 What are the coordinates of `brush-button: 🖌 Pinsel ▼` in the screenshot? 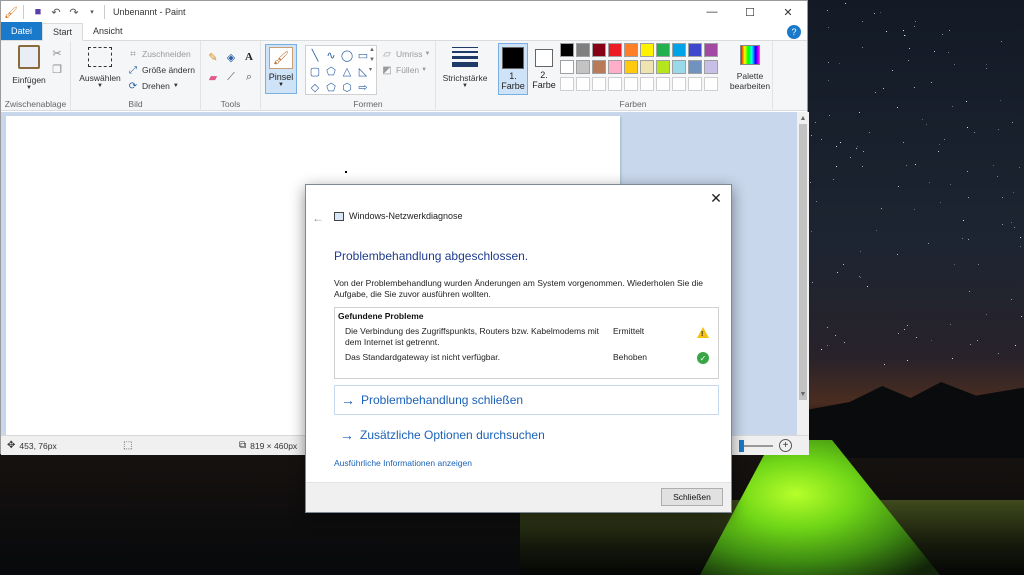 It's located at (281, 69).